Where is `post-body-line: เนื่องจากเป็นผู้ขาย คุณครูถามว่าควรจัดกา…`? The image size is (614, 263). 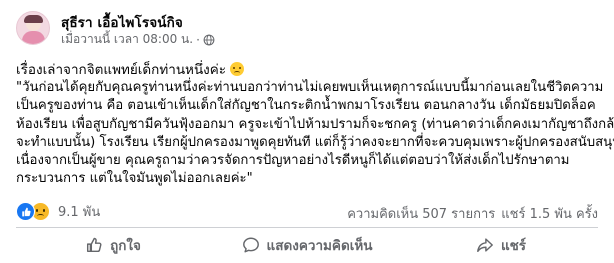
post-body-line: เนื่องจากเป็นผู้ขาย คุณครูถามว่าควรจัดกา… is located at coordinates (293, 161).